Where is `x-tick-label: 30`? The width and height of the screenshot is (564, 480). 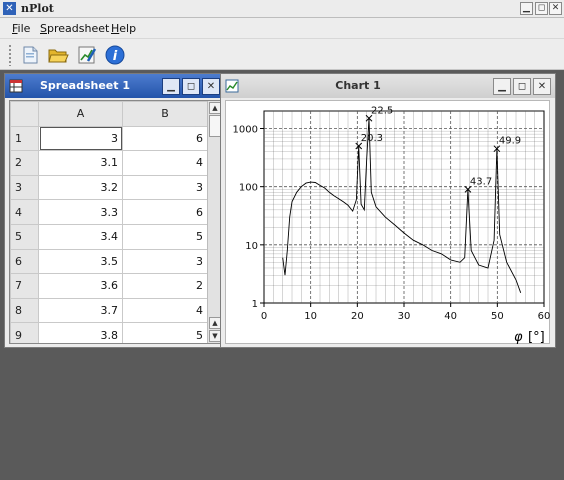
x-tick-label: 30 is located at coordinates (404, 316).